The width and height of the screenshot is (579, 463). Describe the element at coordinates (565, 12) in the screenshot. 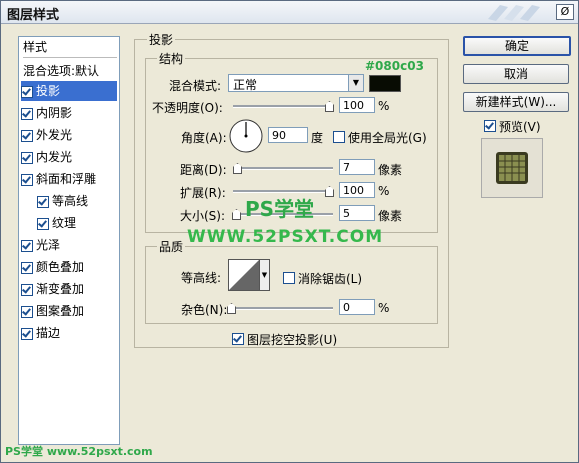

I see `close-button: Ø` at that location.